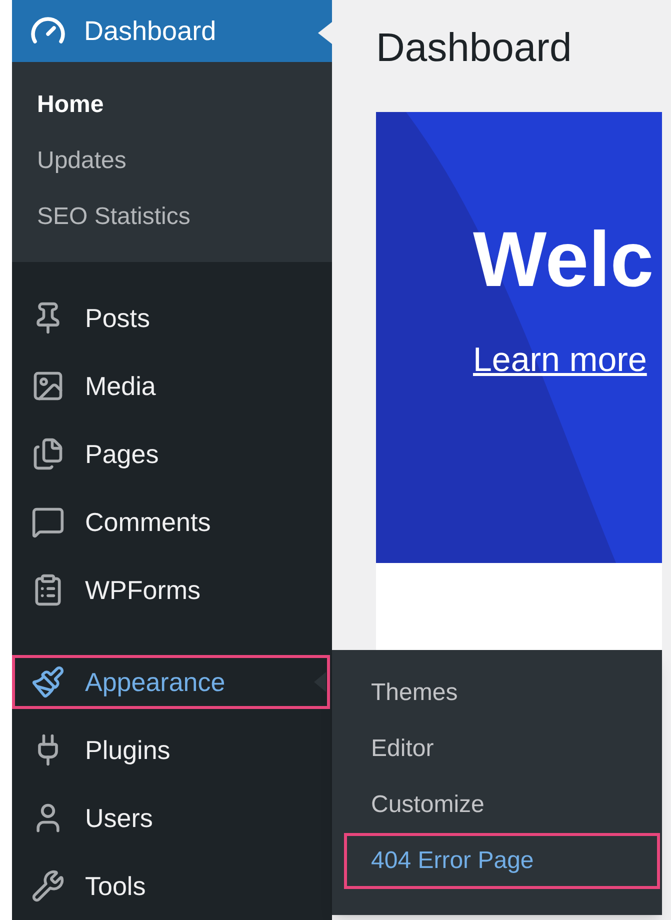 The width and height of the screenshot is (671, 920). I want to click on learn-more-link: Learn more, so click(567, 360).